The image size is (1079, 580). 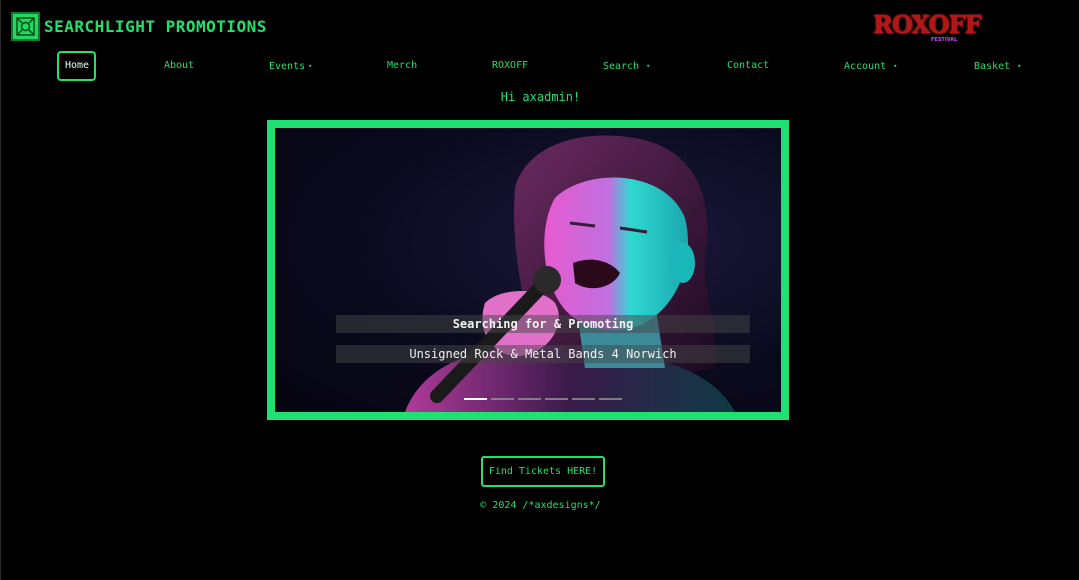 What do you see at coordinates (540, 505) in the screenshot?
I see `footer-copyright: © 2024 /*axdesigns*/` at bounding box center [540, 505].